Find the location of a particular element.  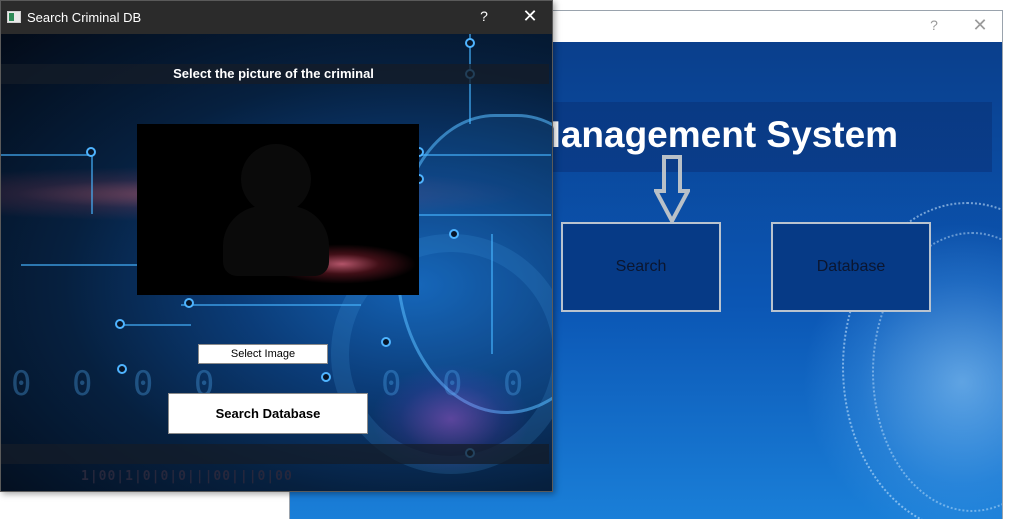

search-tile-label: Search is located at coordinates (641, 266).